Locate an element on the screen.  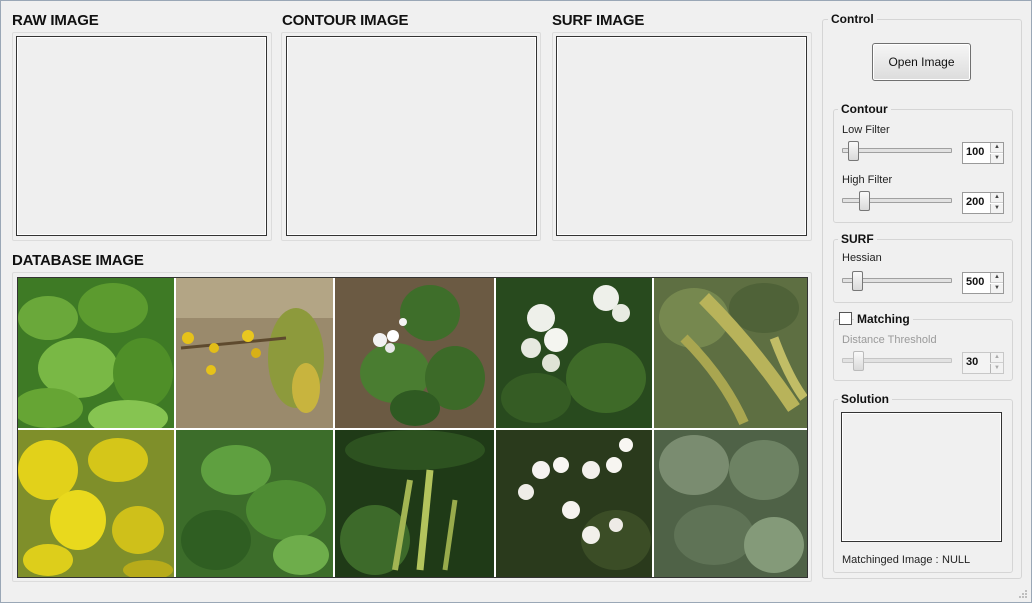
hessian-label: Hessian is located at coordinates (862, 258).